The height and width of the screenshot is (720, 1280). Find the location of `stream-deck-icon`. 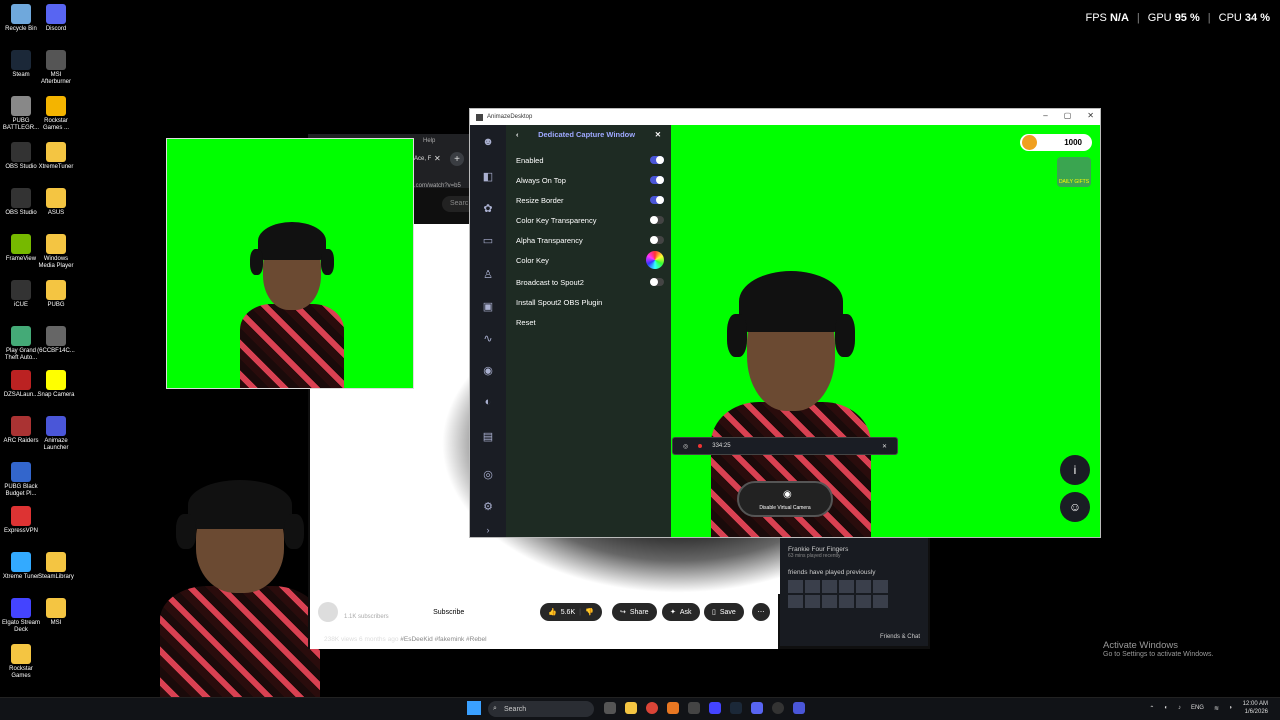

stream-deck-icon is located at coordinates (715, 708).